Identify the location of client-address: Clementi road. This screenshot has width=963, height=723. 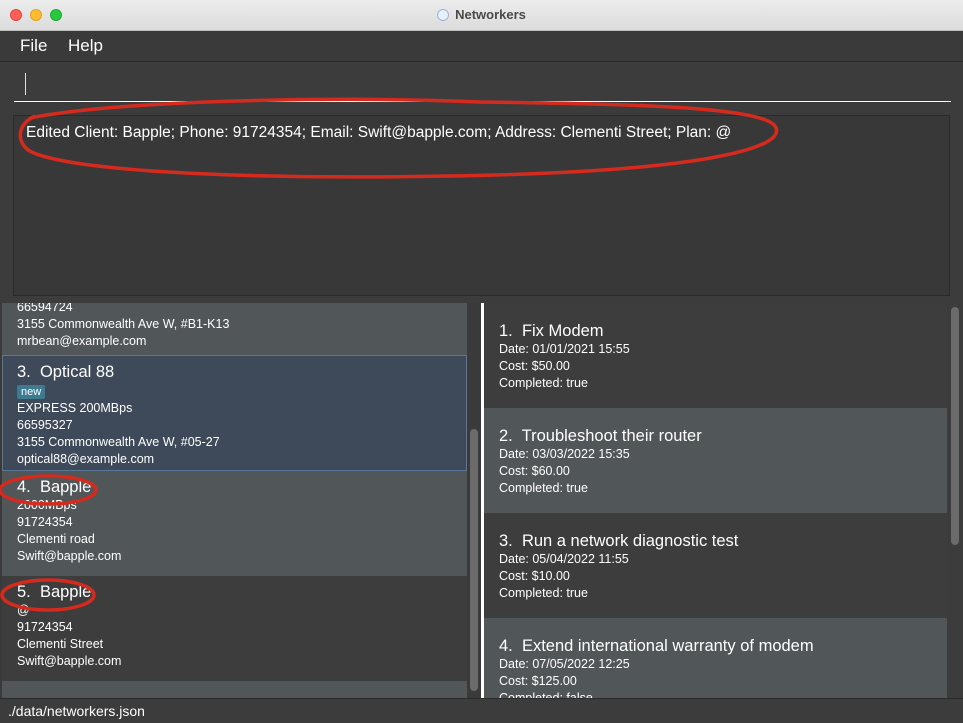
(56, 539).